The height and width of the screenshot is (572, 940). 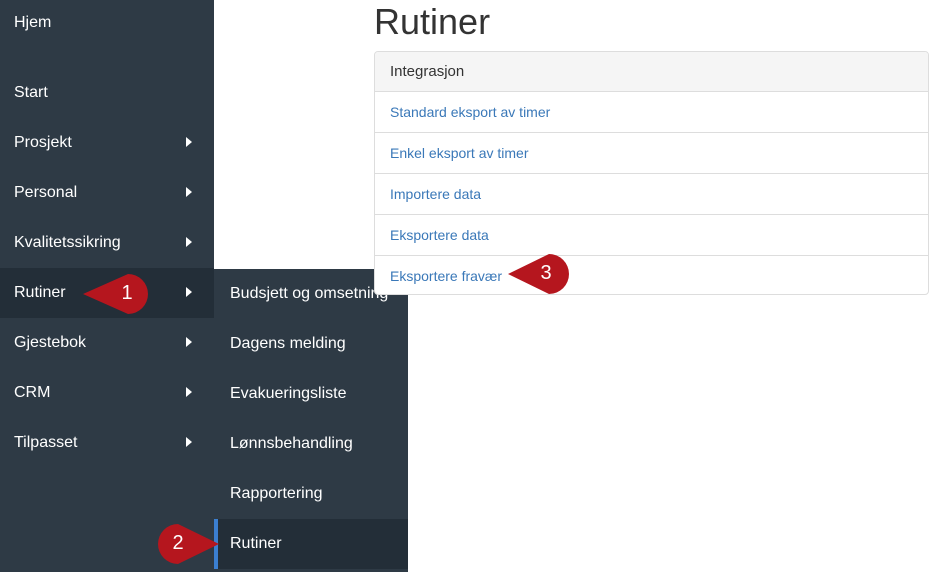 I want to click on sidebar-item-label: Start, so click(x=31, y=92).